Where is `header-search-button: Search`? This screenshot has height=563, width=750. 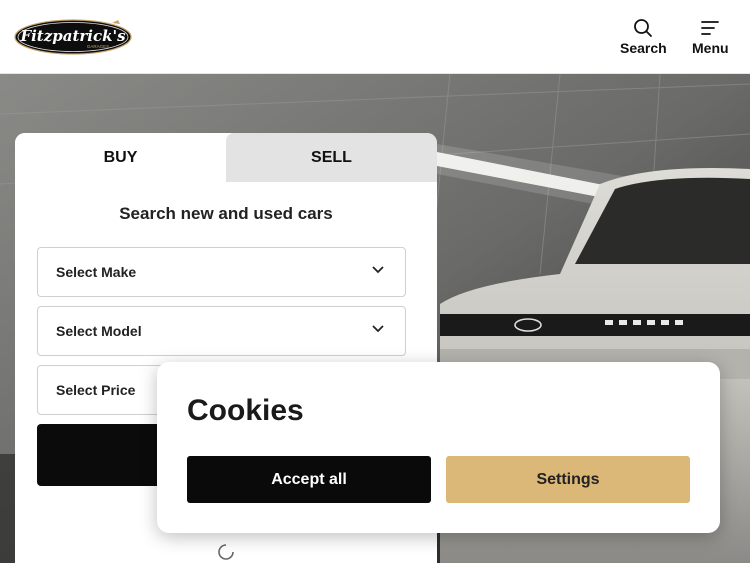 header-search-button: Search is located at coordinates (643, 37).